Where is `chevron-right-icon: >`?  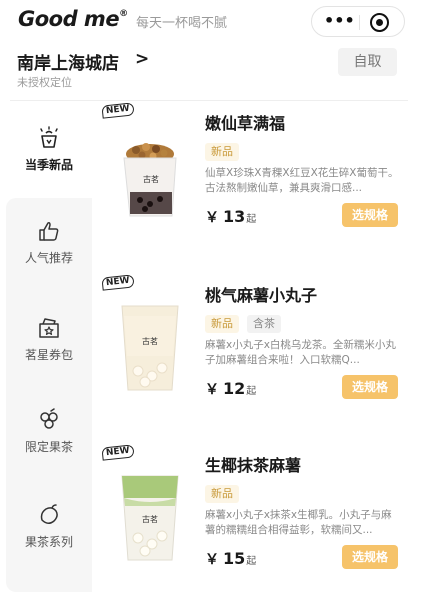
chevron-right-icon: > is located at coordinates (142, 59).